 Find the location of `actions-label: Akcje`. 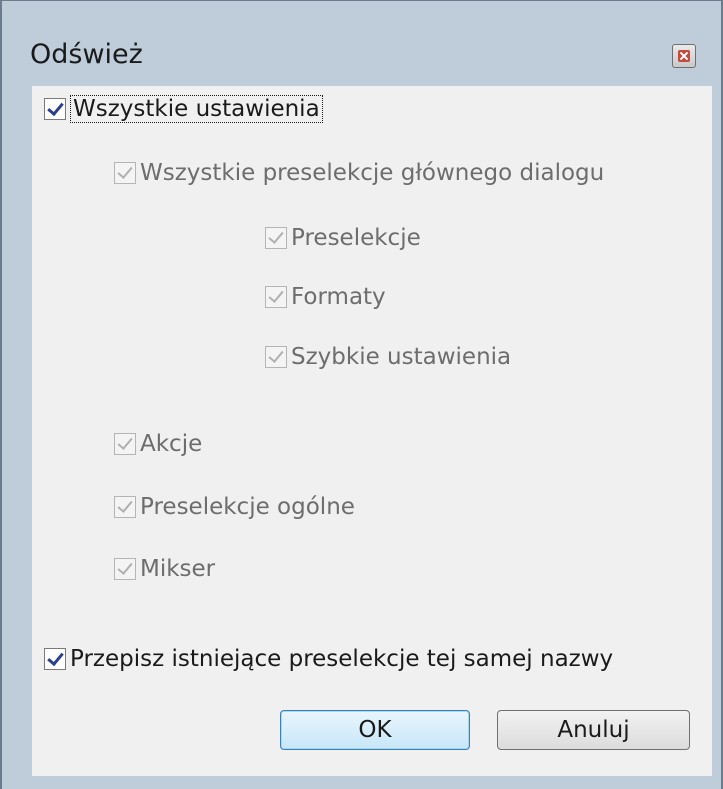

actions-label: Akcje is located at coordinates (171, 444).